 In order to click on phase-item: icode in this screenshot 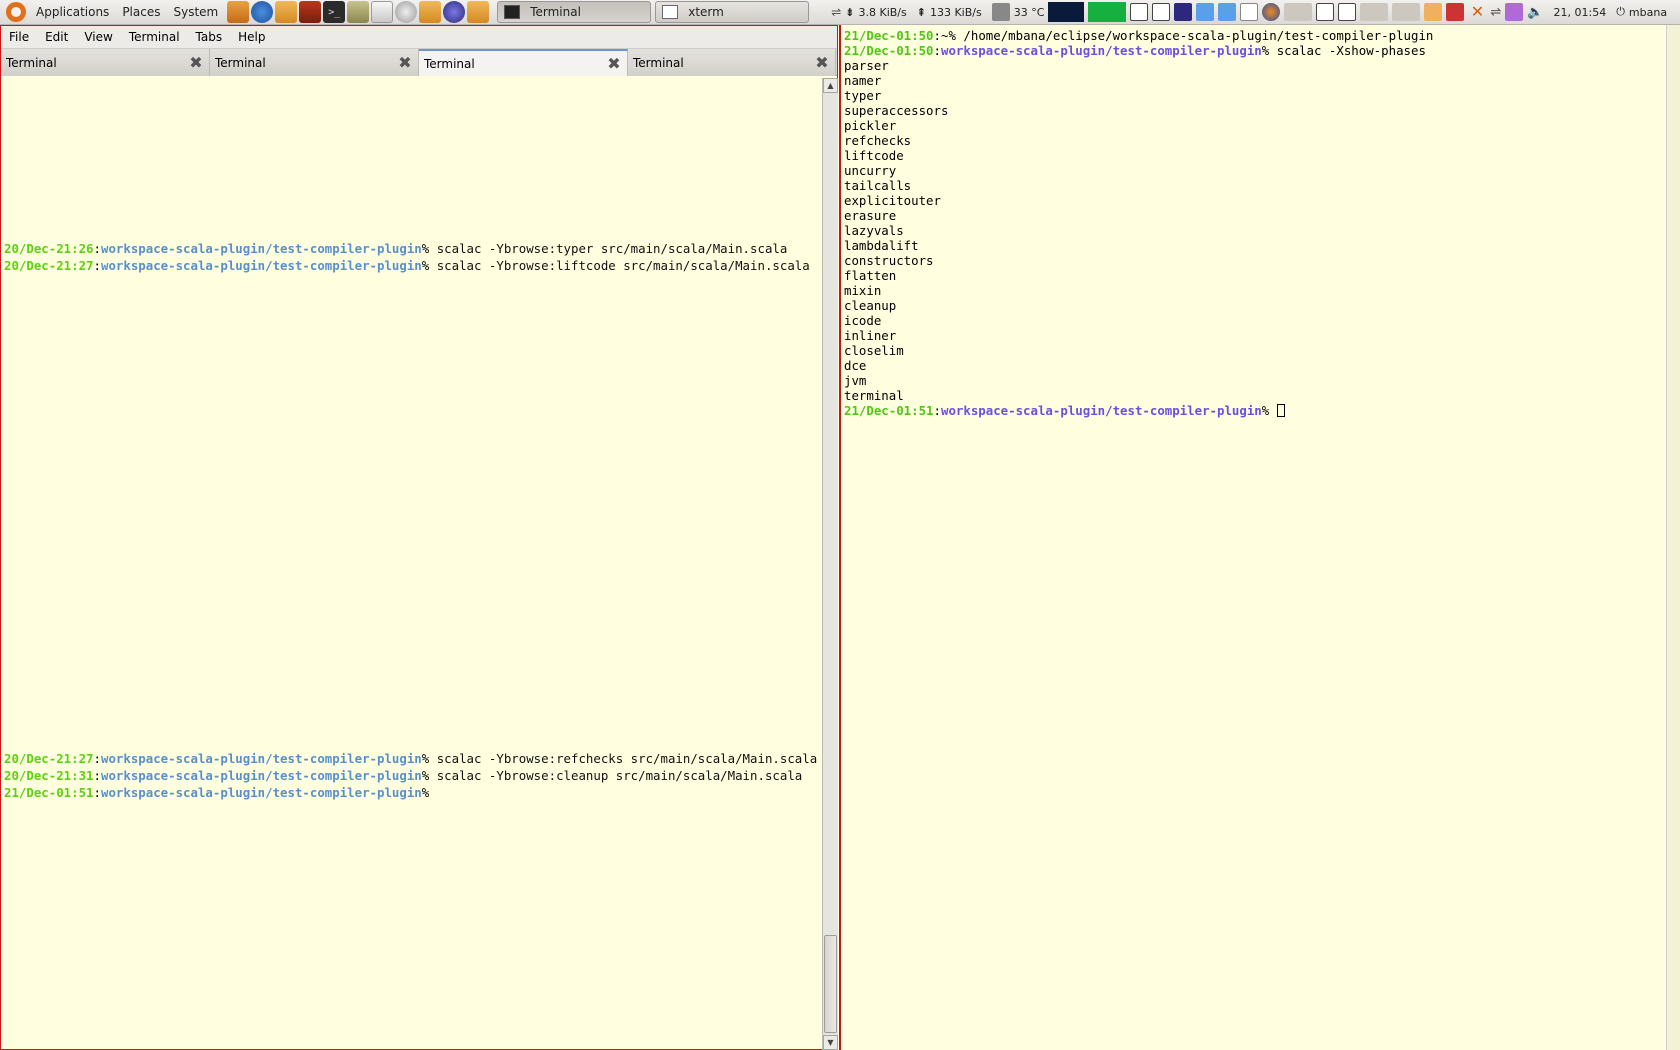, I will do `click(863, 320)`.